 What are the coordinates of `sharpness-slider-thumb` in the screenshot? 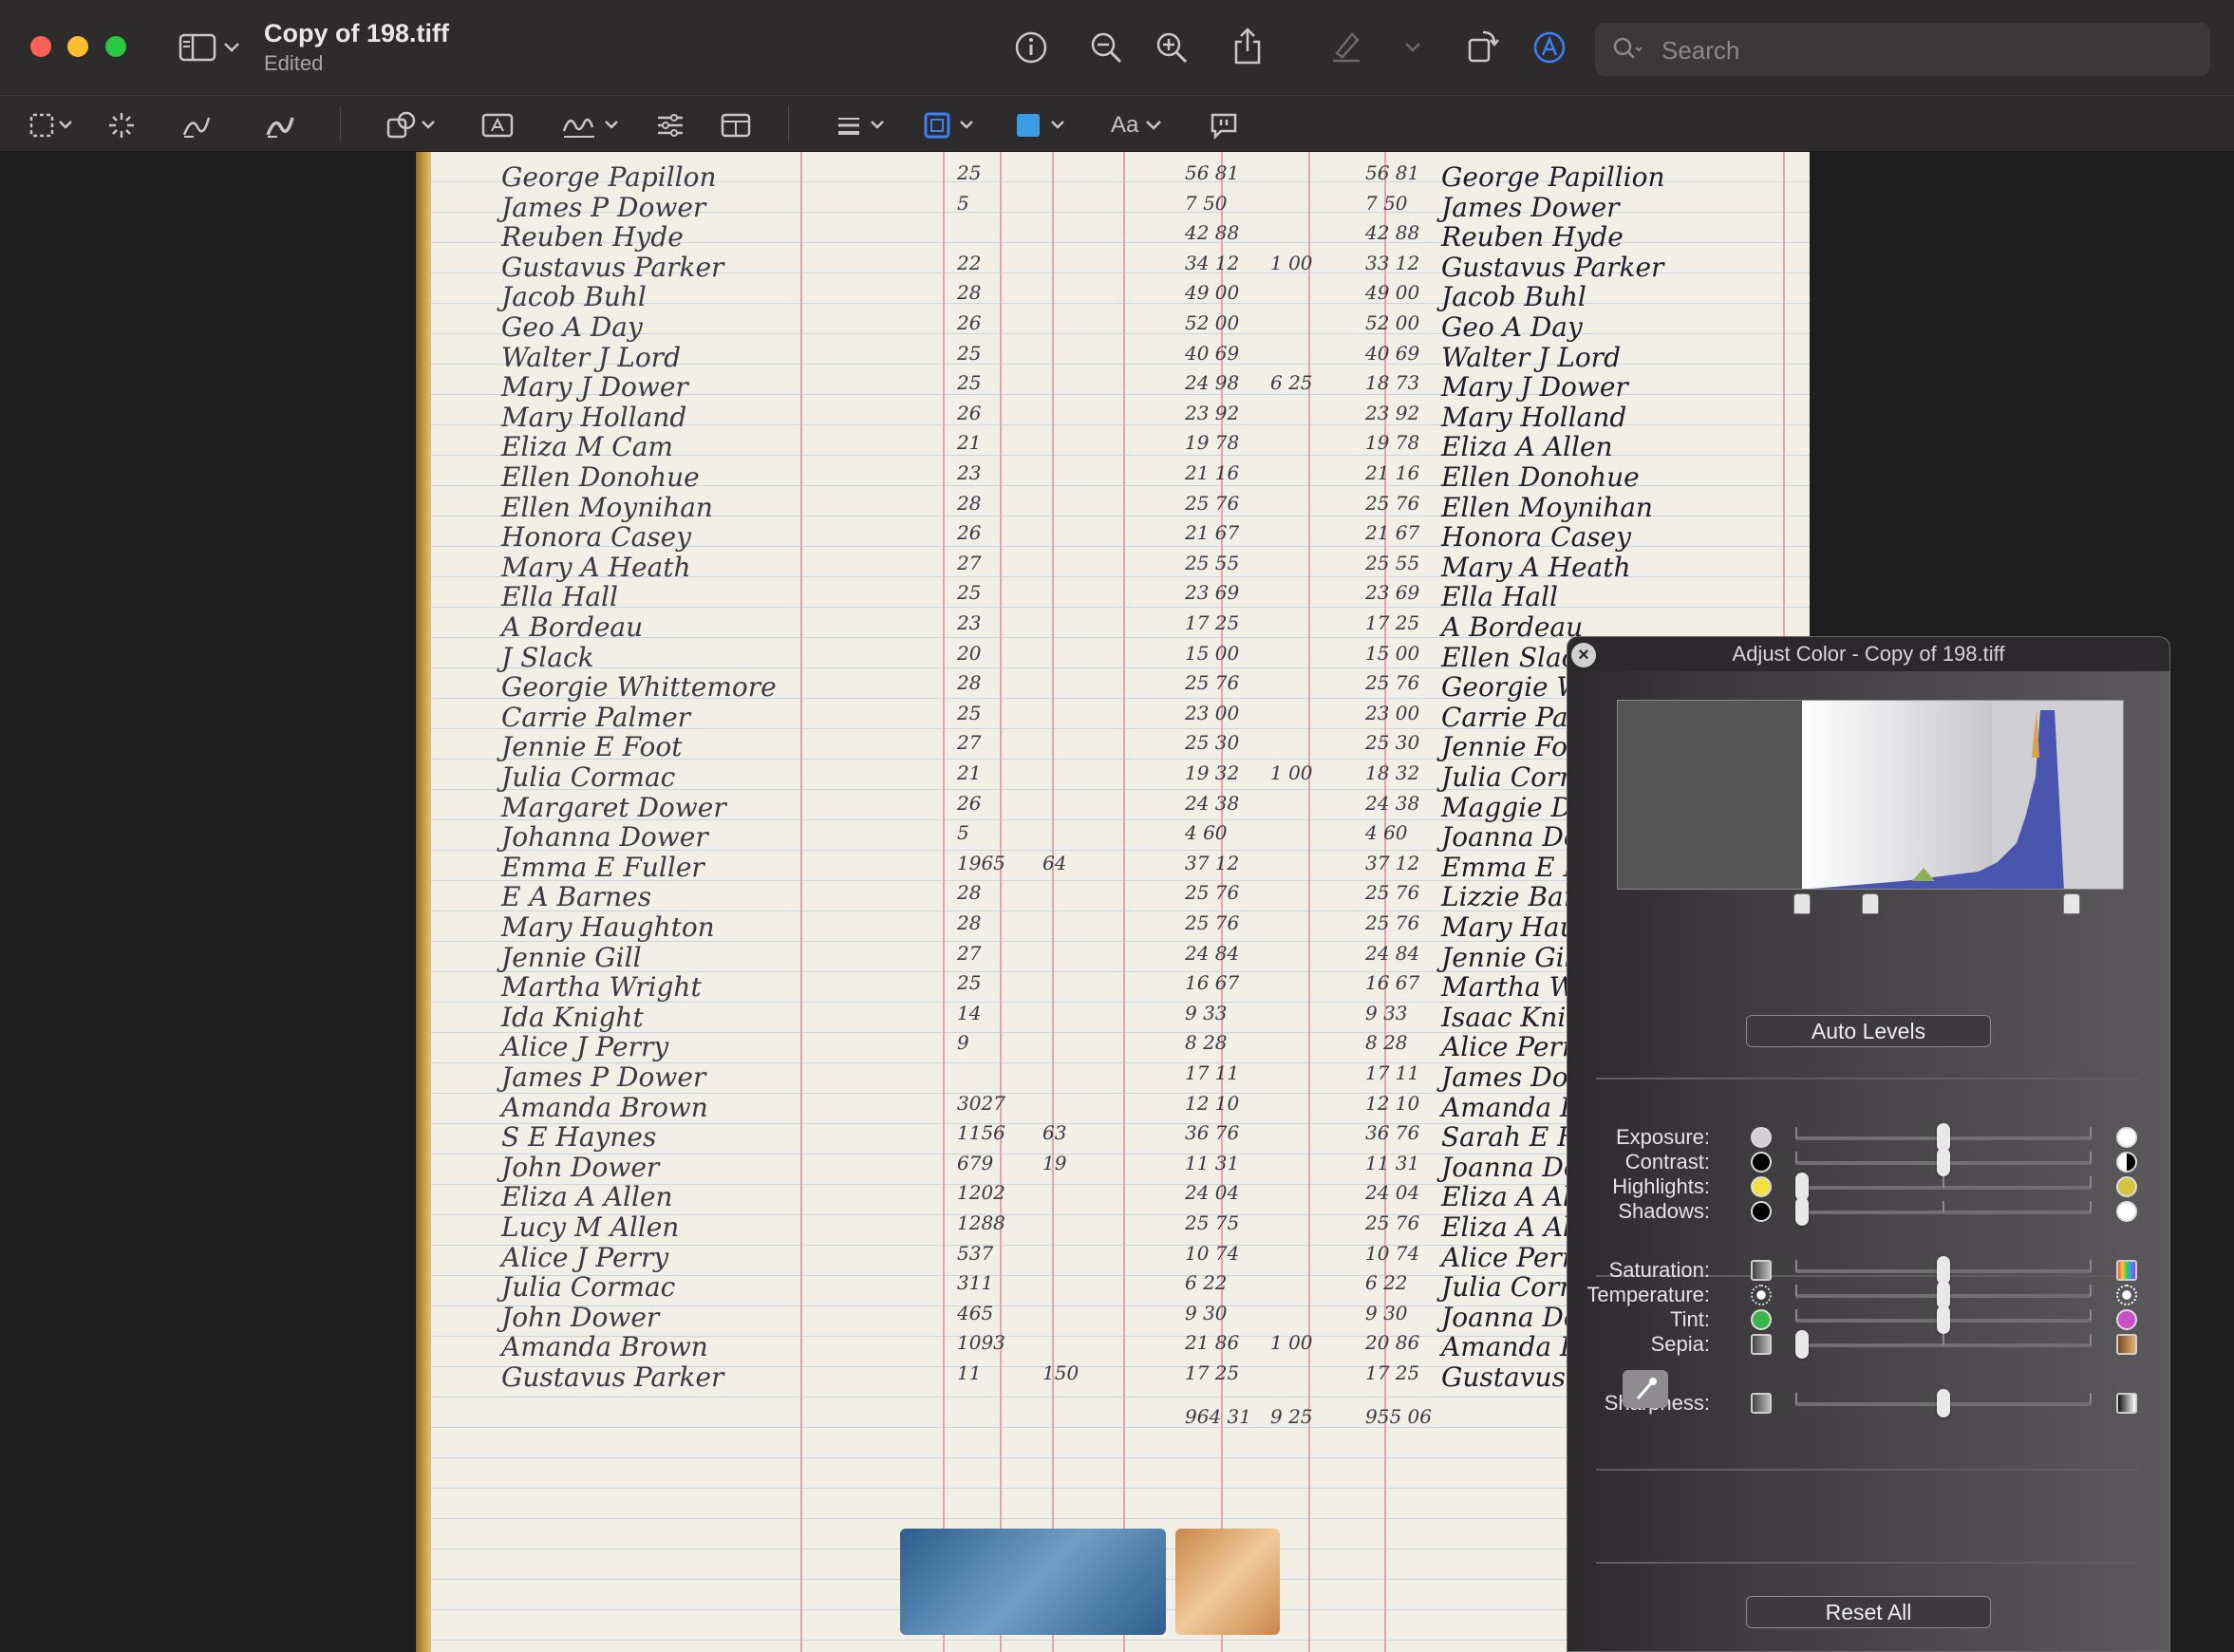 It's located at (1943, 1403).